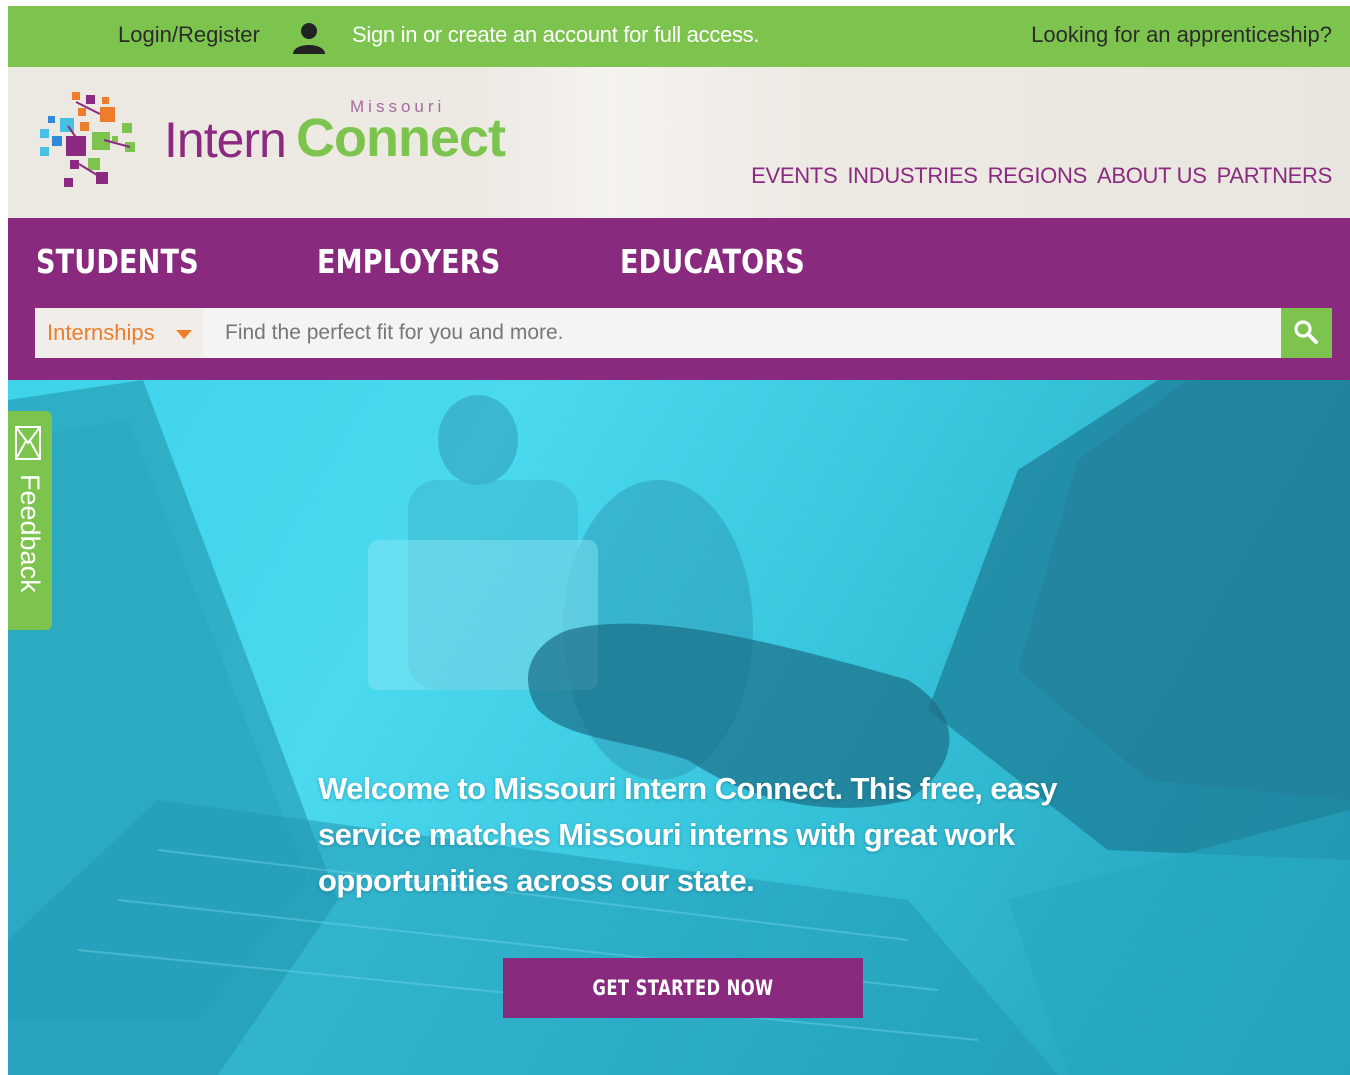 This screenshot has width=1350, height=1075. What do you see at coordinates (679, 299) in the screenshot?
I see `audience-band: STUDENTS EMPLOYERS EDUCATORS Internships` at bounding box center [679, 299].